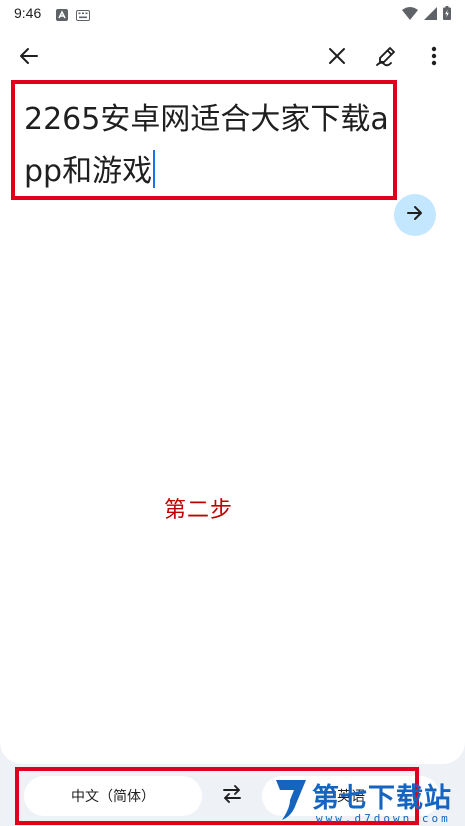  I want to click on source-text: 2265安卓网适合大家下载app和游戏, so click(206, 145).